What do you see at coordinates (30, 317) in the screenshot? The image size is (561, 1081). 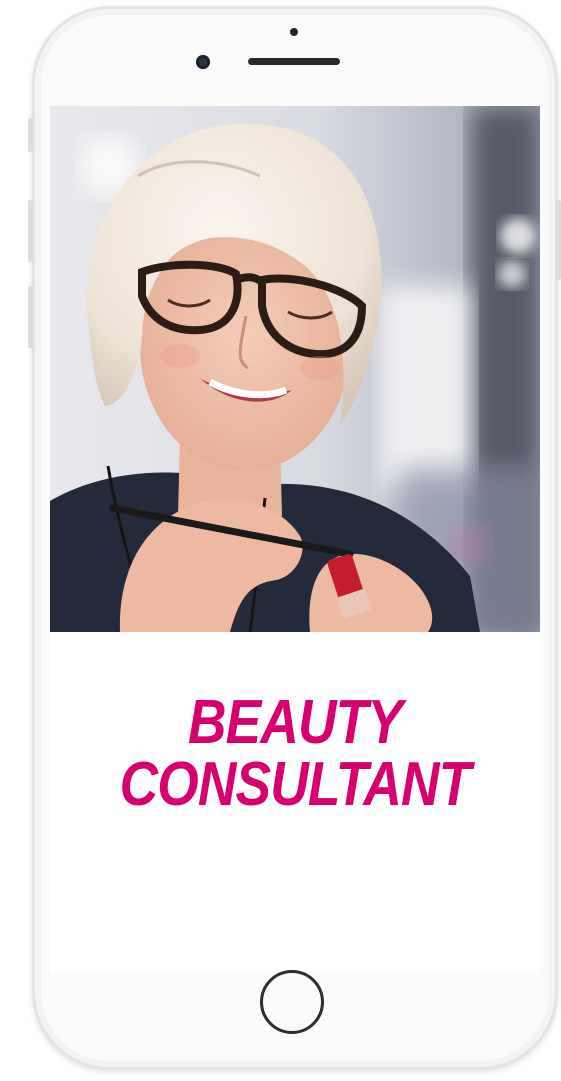 I see `volume-down-button` at bounding box center [30, 317].